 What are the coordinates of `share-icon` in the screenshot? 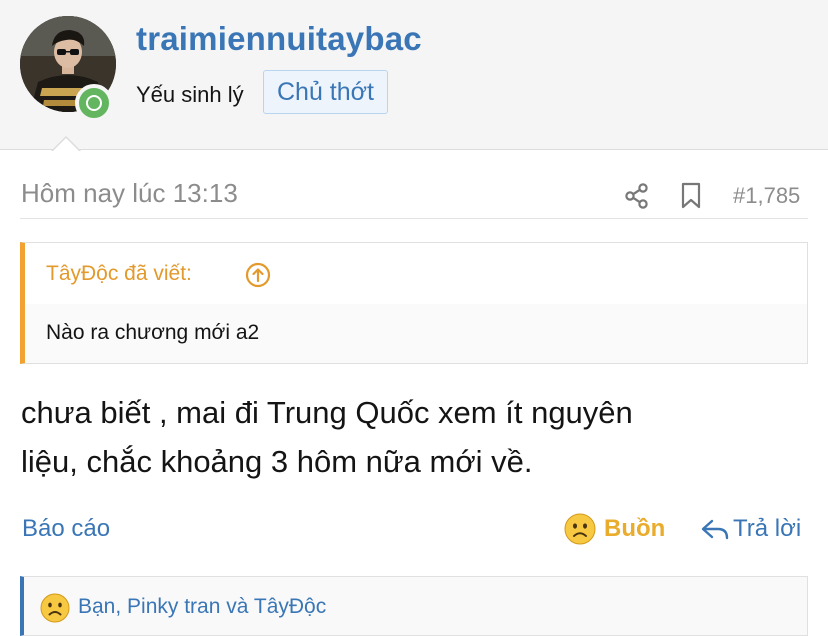 It's located at (637, 196).